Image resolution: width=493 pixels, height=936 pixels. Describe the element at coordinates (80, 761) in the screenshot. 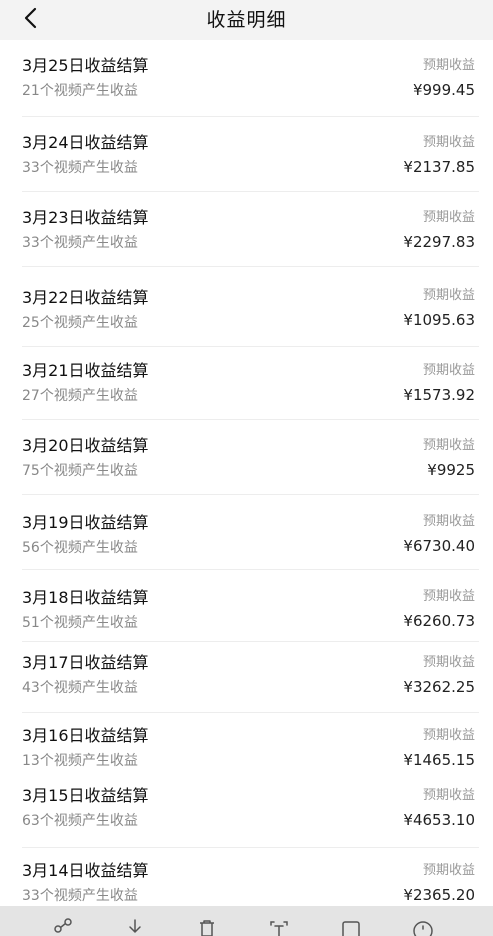

I see `video-count: 13个视频产生收益` at that location.